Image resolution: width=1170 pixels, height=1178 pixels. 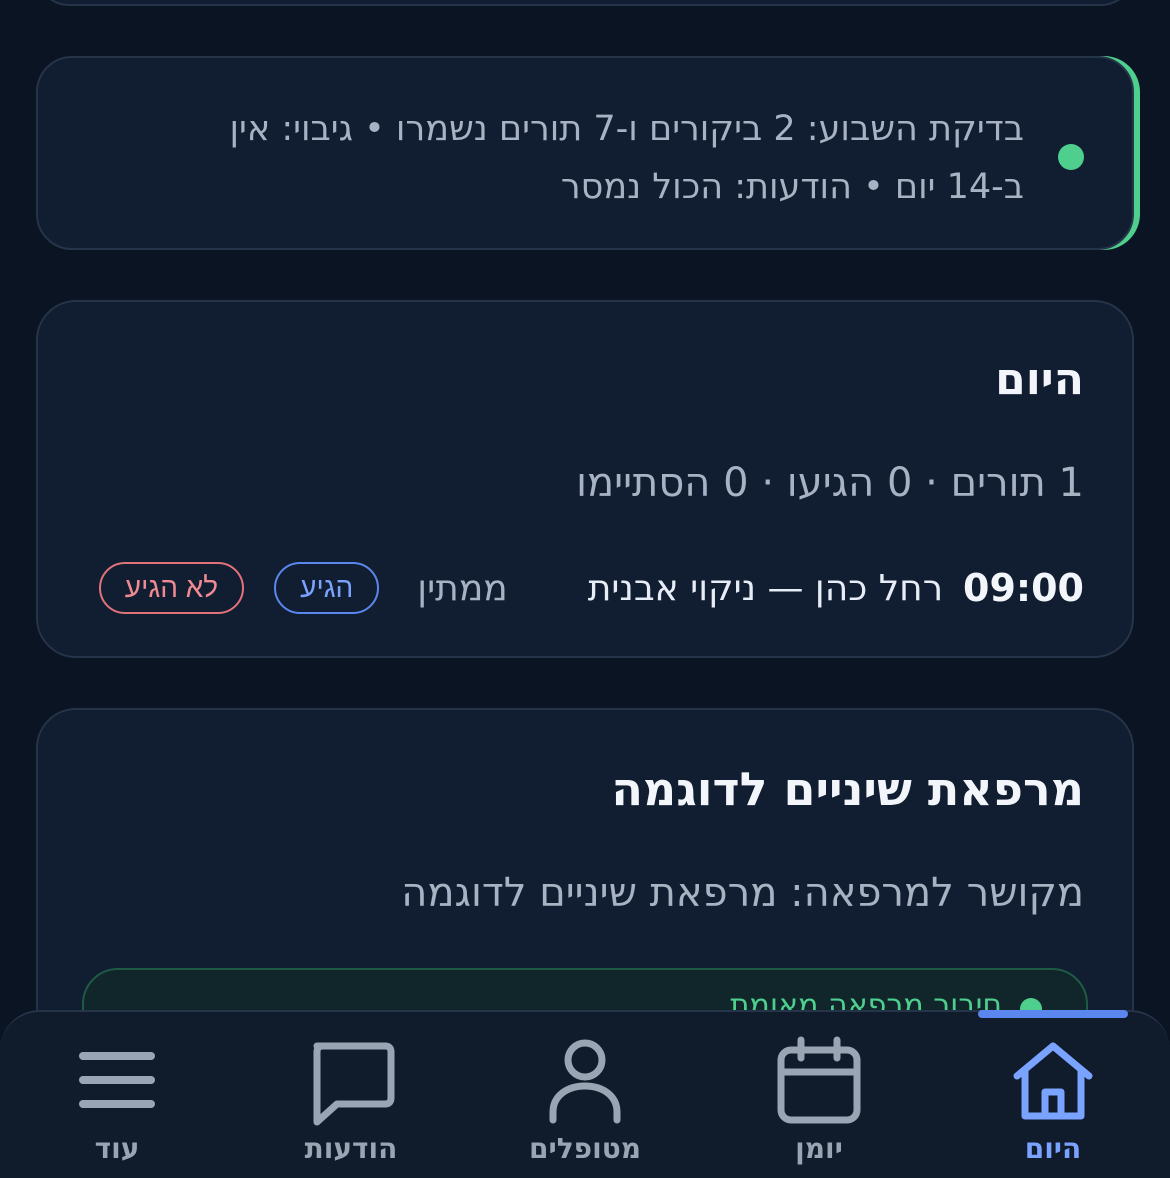 I want to click on today-summary: 1 תורים · 0 הגיעו · 0 הסתיימו, so click(x=830, y=483).